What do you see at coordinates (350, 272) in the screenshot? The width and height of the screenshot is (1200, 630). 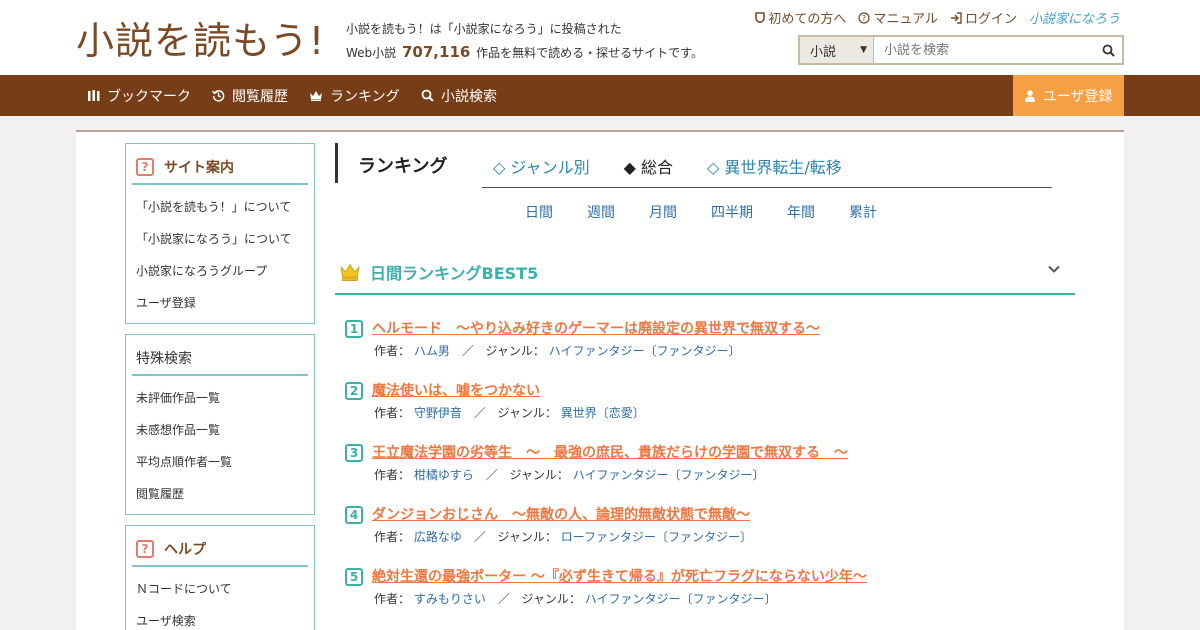 I see `crown-icon` at bounding box center [350, 272].